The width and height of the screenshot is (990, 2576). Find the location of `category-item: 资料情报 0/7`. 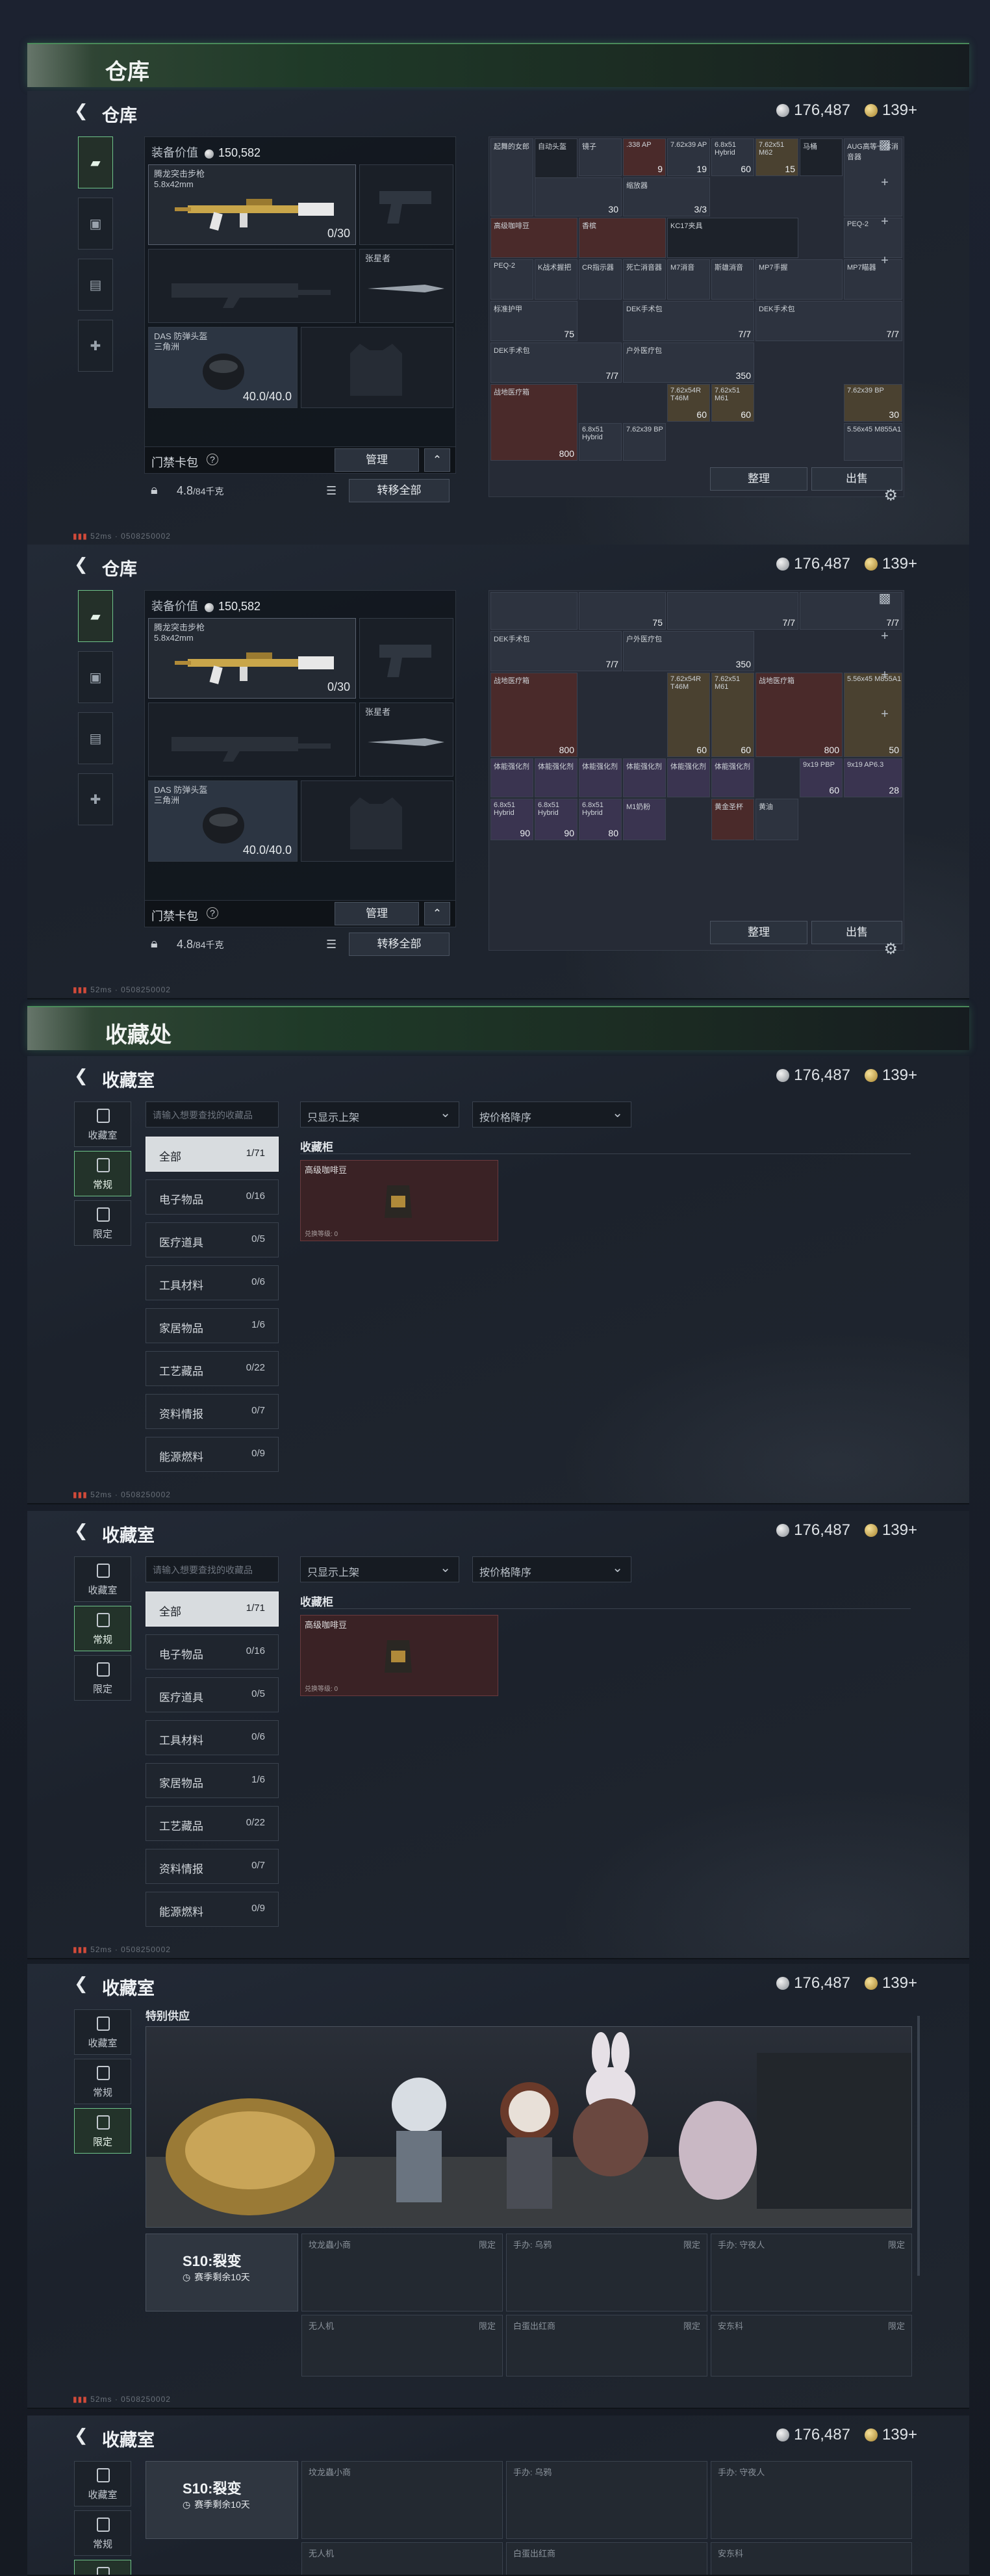

category-item: 资料情报 0/7 is located at coordinates (212, 1411).